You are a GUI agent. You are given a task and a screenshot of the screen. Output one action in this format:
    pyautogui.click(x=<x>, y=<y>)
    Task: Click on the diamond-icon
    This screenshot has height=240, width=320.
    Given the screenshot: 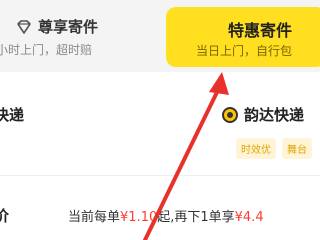 What is the action you would take?
    pyautogui.click(x=24, y=26)
    